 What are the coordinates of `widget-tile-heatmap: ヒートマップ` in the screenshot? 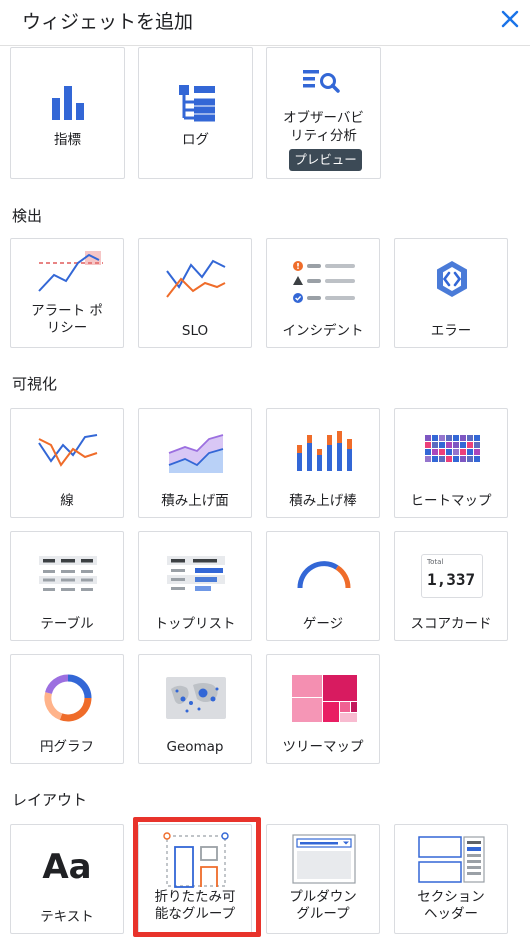 It's located at (451, 463).